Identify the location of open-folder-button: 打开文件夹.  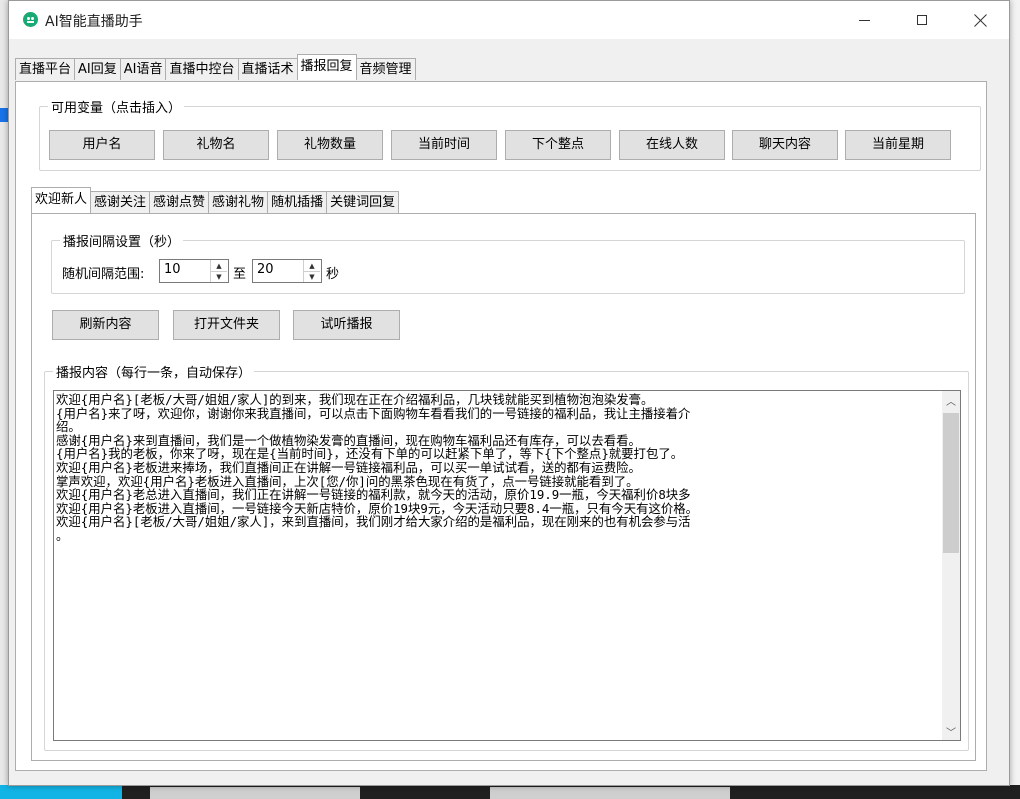
(226, 325).